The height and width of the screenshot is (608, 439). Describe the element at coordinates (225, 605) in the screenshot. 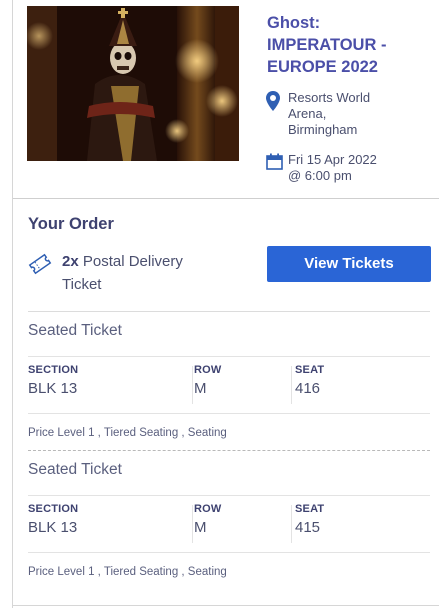

I see `panel-bottom-border` at that location.